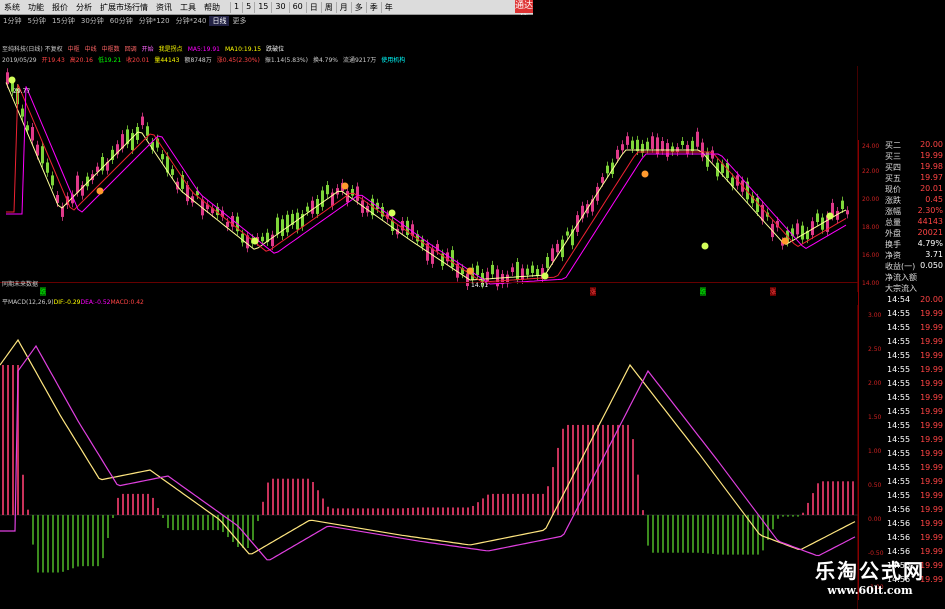 The width and height of the screenshot is (945, 609). Describe the element at coordinates (900, 266) in the screenshot. I see `quote-label: 收益(一)` at that location.